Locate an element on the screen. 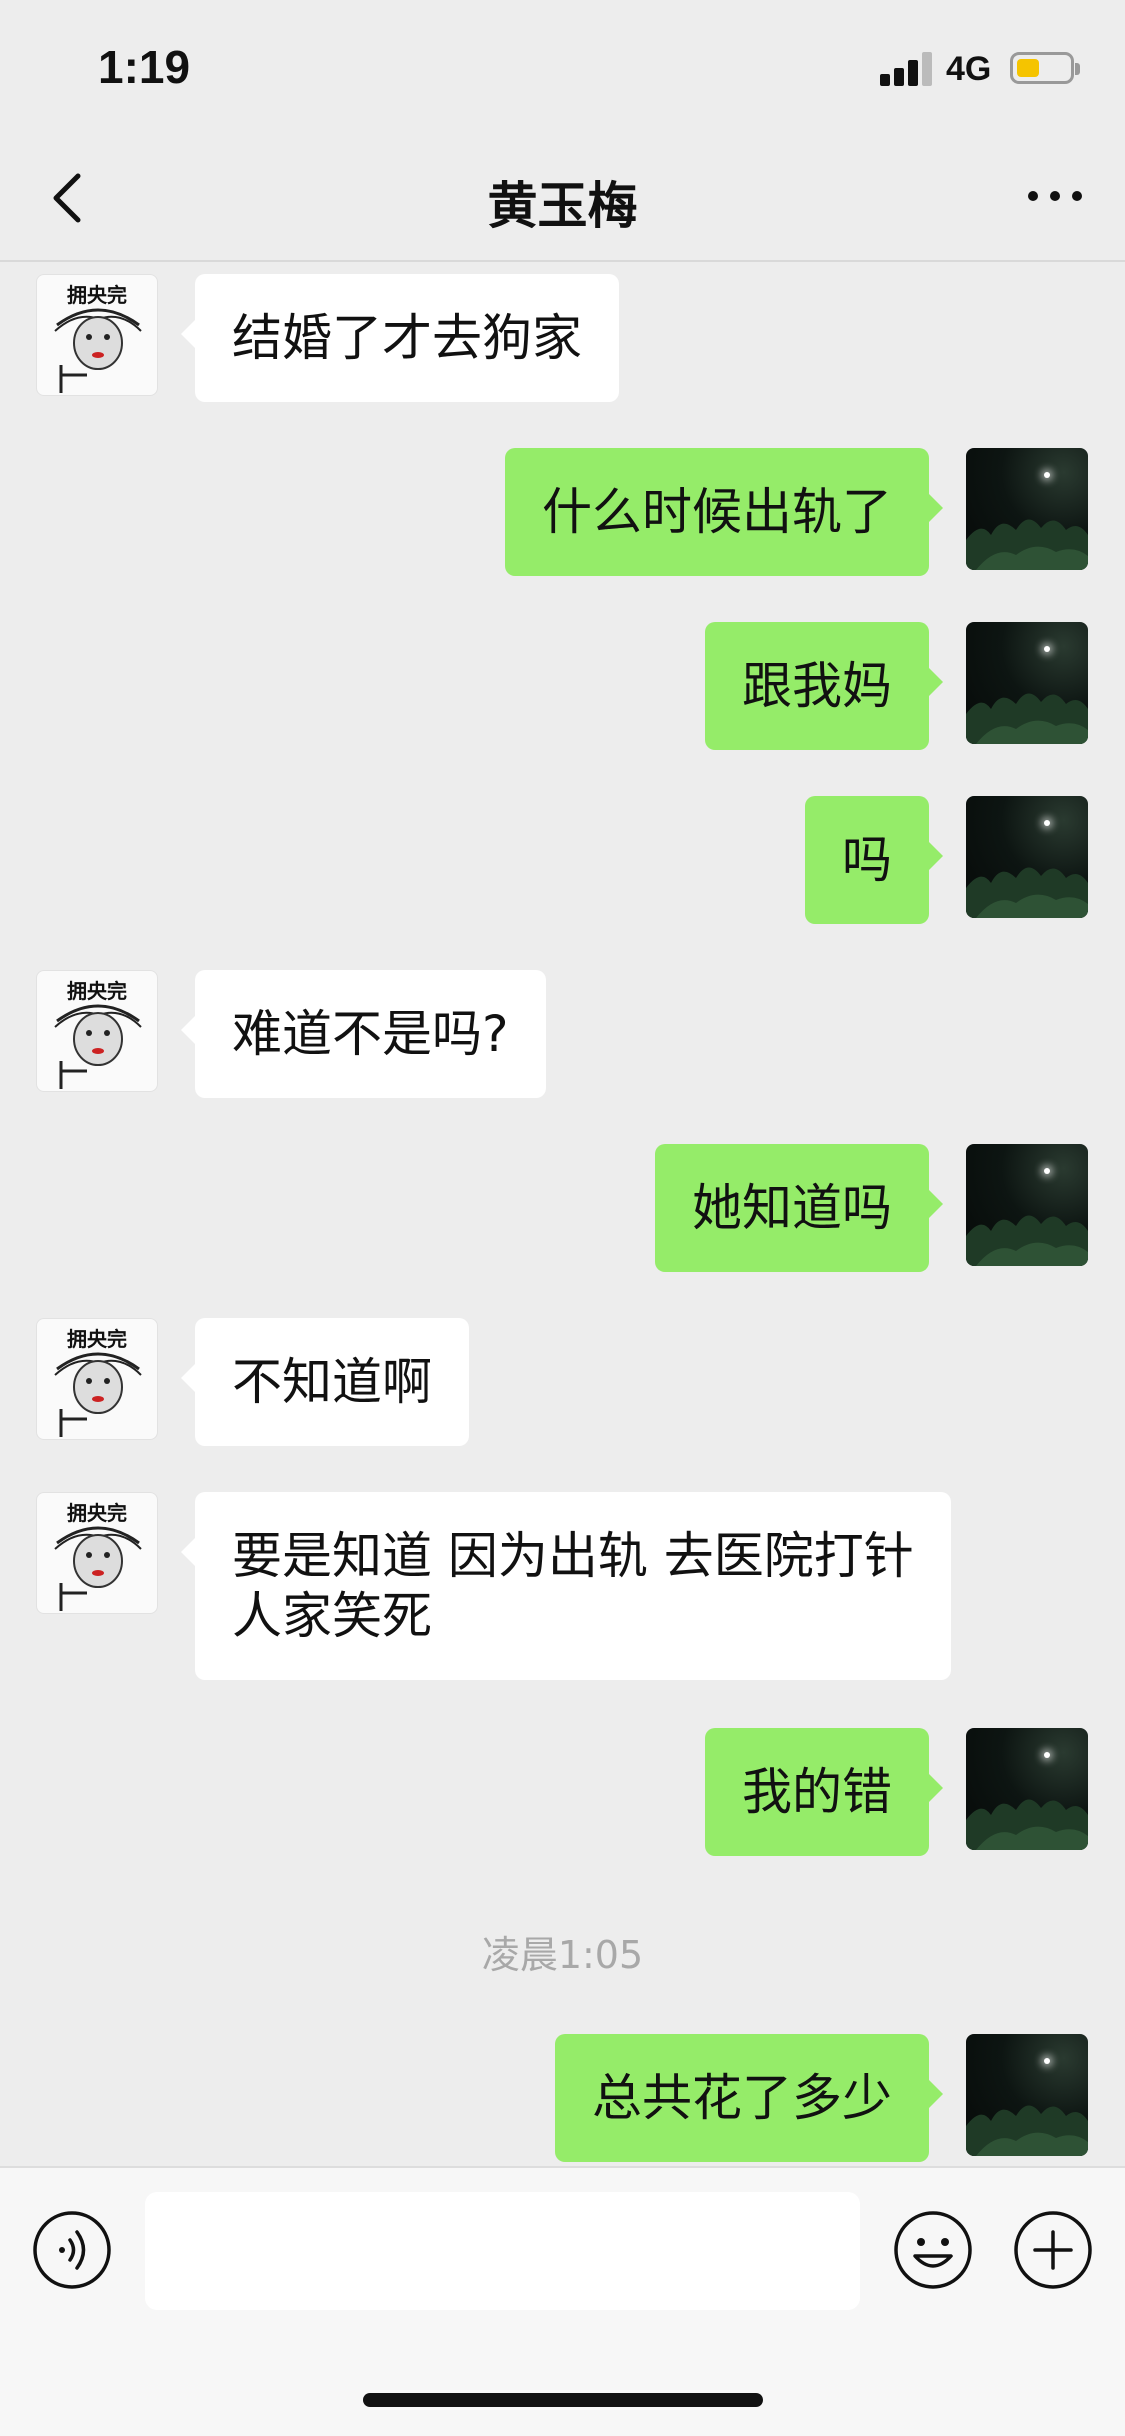  more-dots-icon is located at coordinates (1055, 196).